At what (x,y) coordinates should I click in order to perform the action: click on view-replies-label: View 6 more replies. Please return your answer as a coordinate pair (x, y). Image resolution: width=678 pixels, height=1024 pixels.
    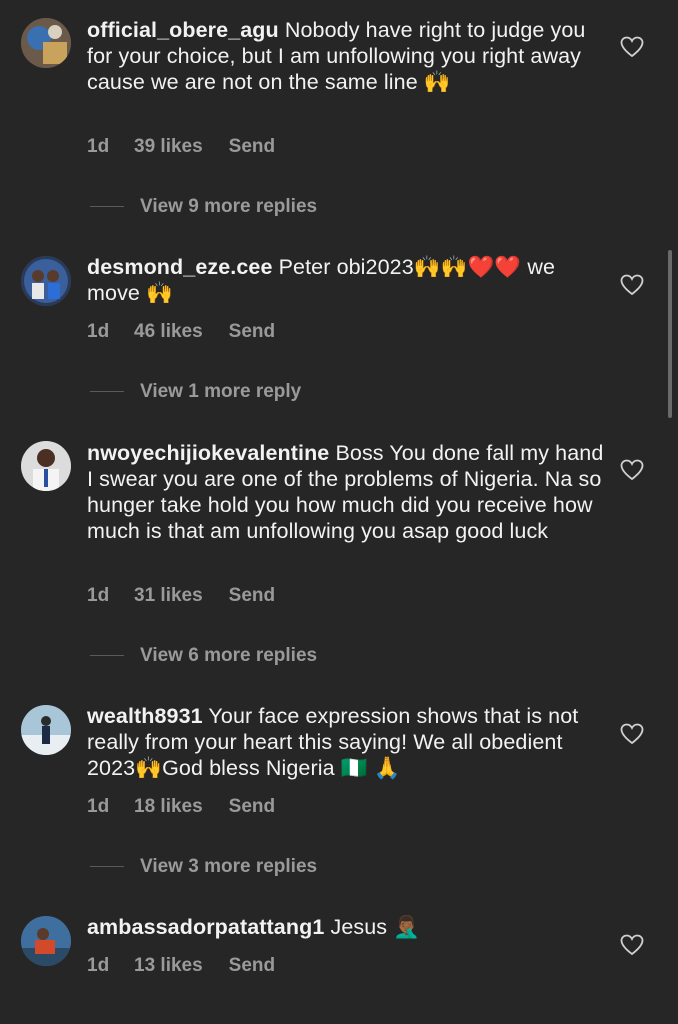
    Looking at the image, I should click on (229, 655).